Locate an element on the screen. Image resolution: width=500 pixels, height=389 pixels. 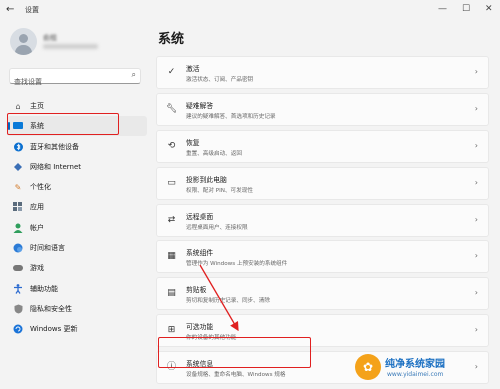
watermark-text: 纯净系统家园 is located at coordinates (415, 364).